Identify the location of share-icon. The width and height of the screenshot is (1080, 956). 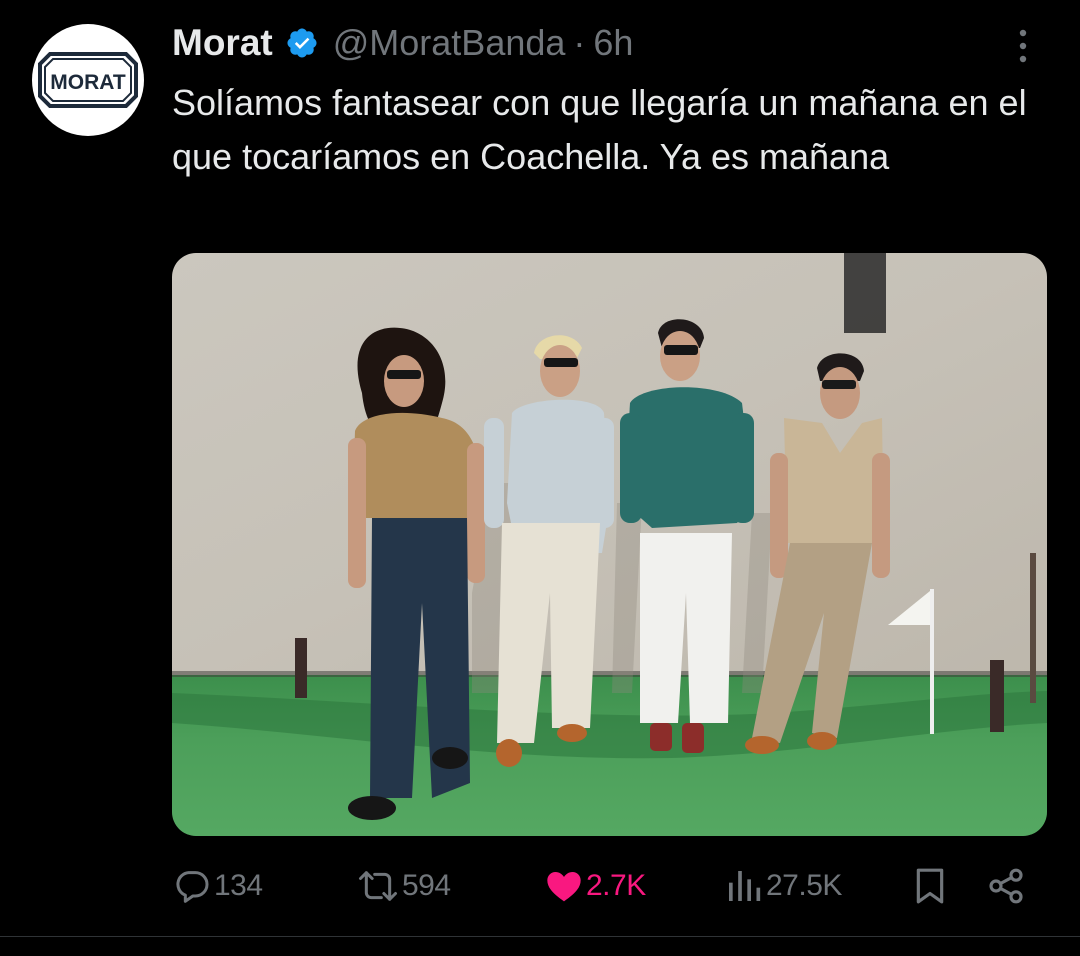
(1006, 886).